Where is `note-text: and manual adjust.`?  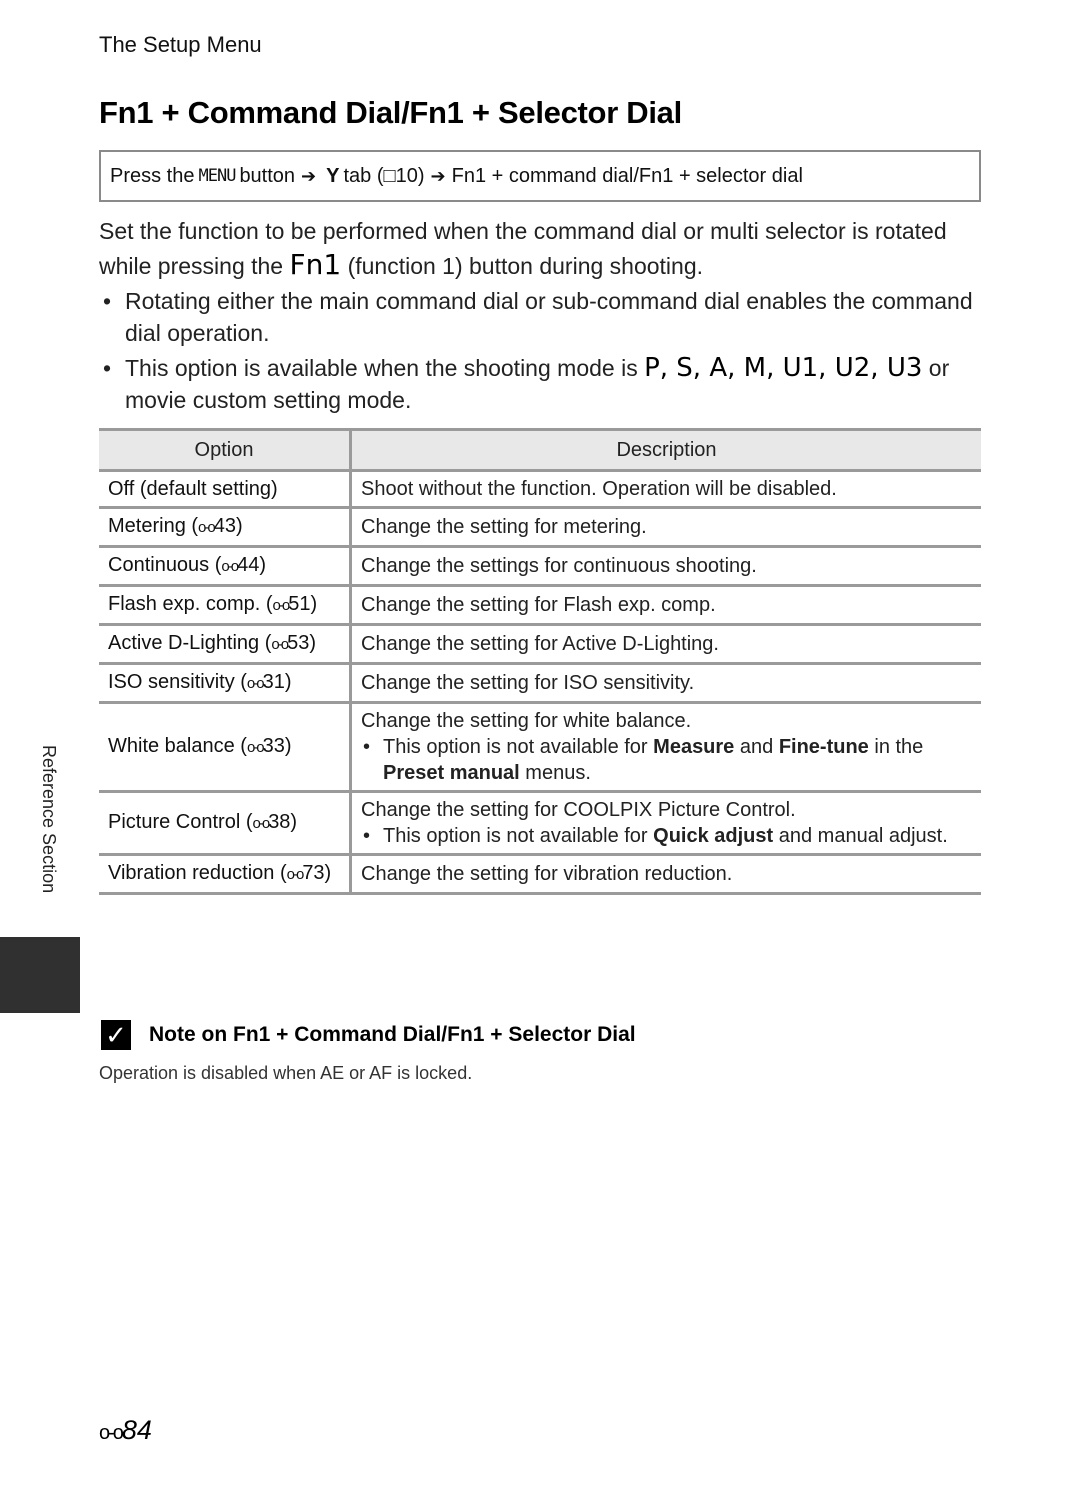 note-text: and manual adjust. is located at coordinates (863, 836).